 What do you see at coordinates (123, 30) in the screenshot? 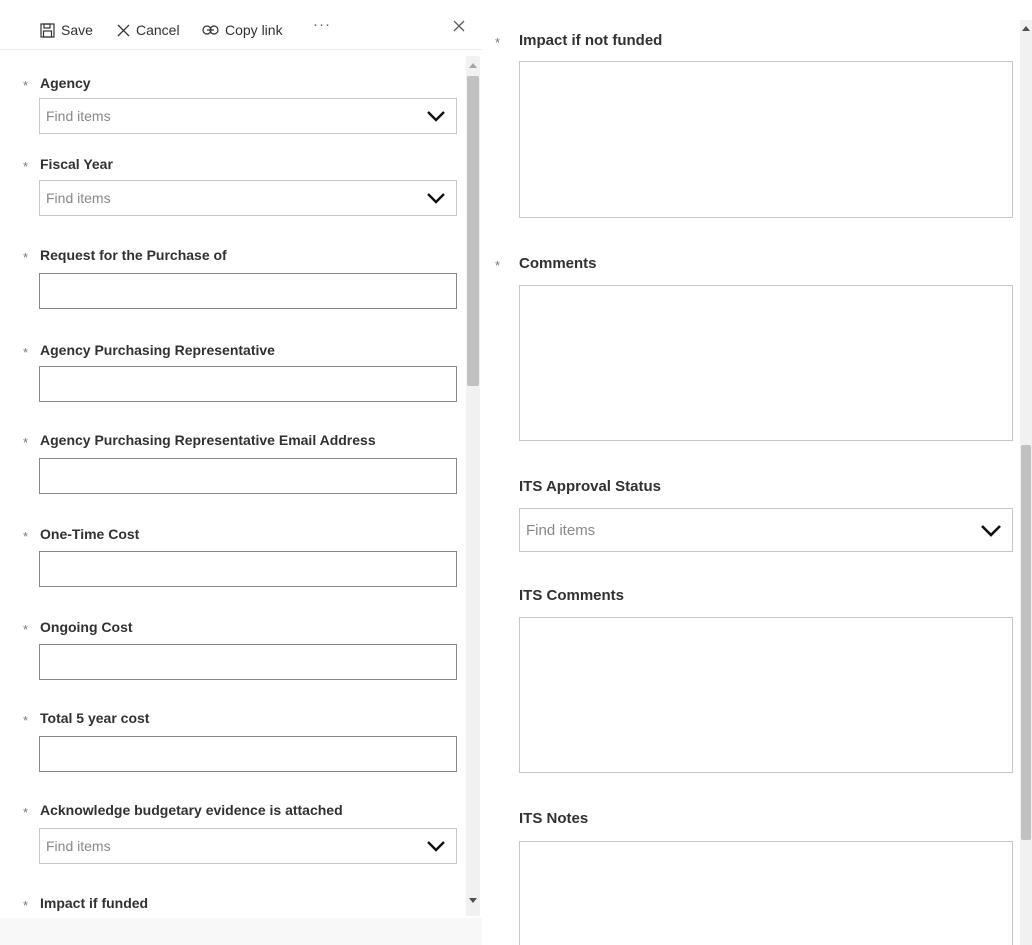
I see `cancel-icon` at bounding box center [123, 30].